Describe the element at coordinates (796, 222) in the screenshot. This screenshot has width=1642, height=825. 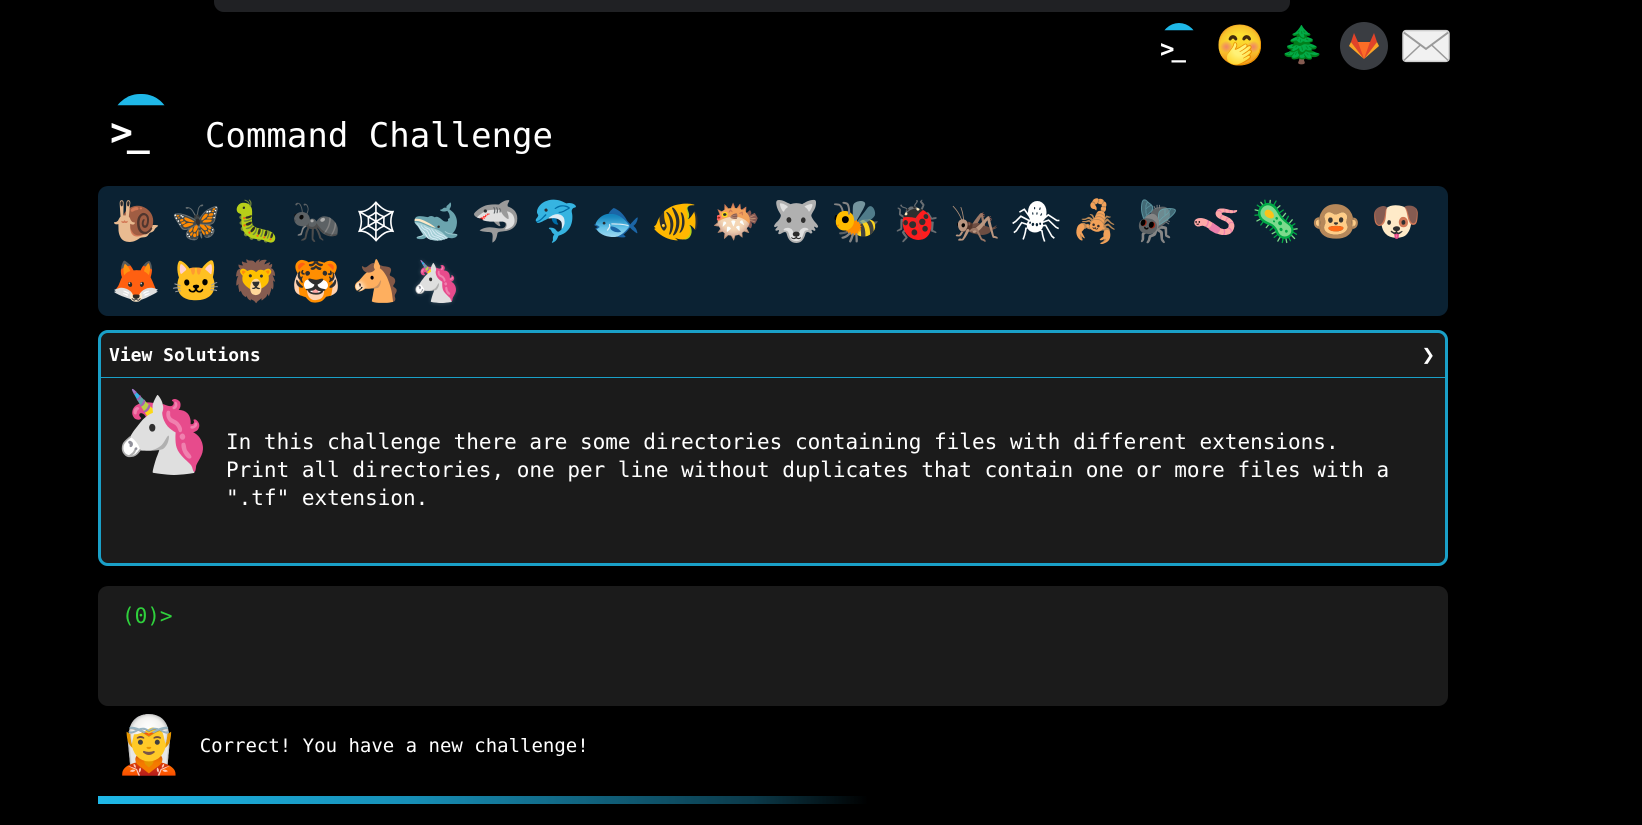
I see `wolf-icon: 🐺` at that location.